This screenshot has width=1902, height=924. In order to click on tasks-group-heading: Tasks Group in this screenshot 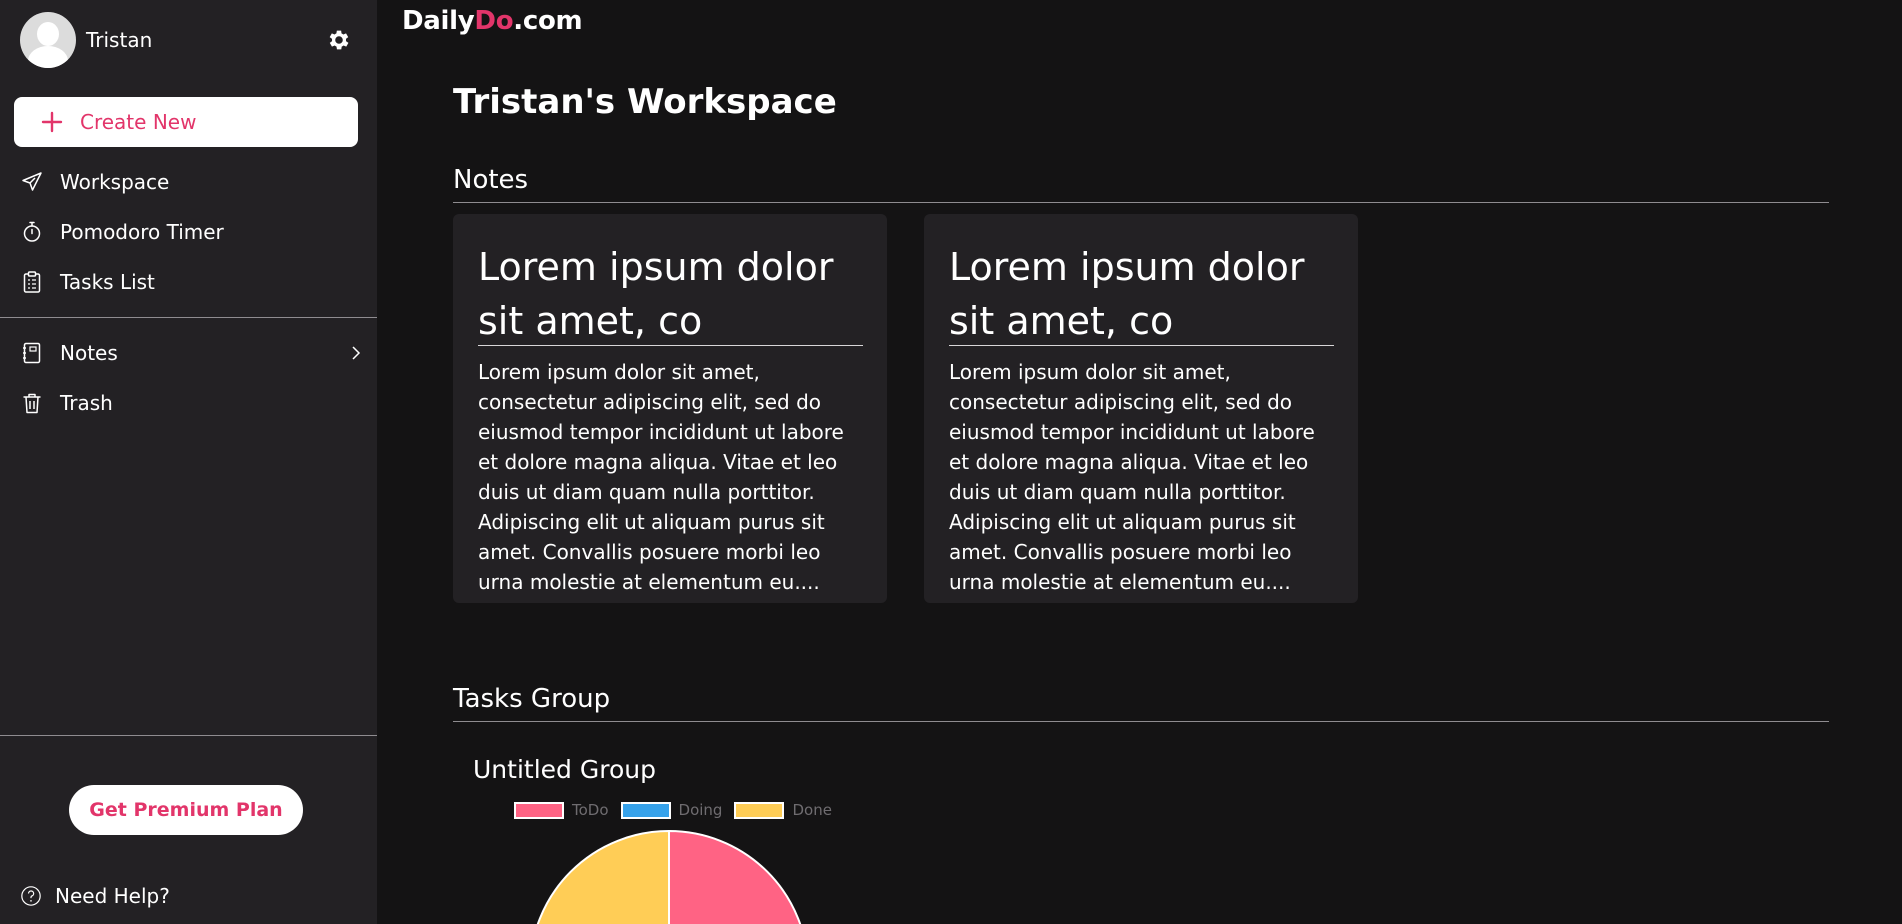, I will do `click(532, 699)`.